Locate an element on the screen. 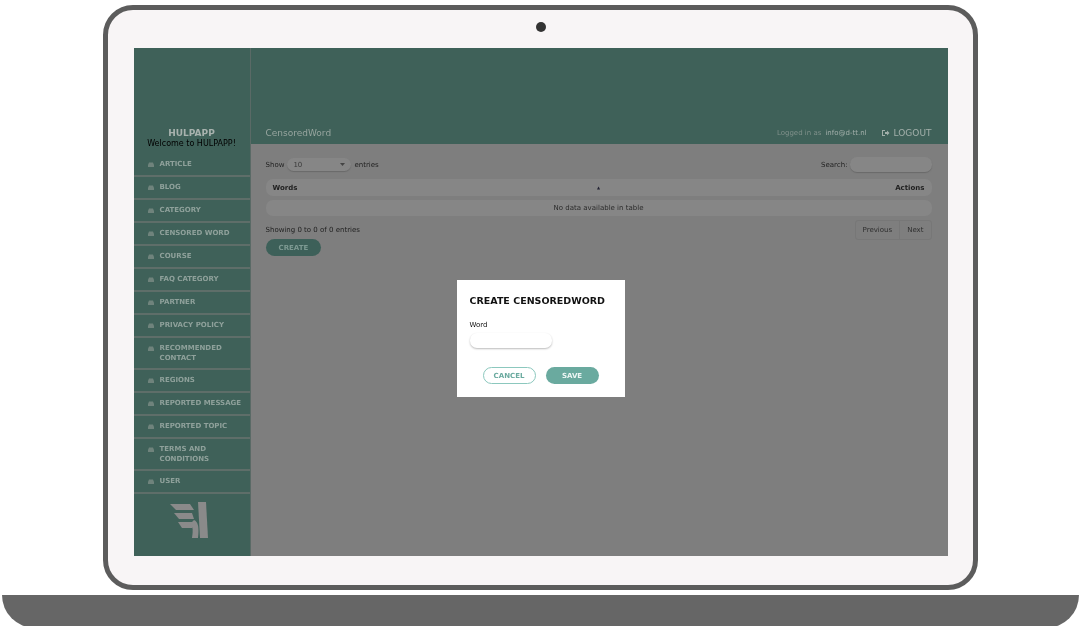  modal-title: CREATE CENSOREDWORD is located at coordinates (537, 300).